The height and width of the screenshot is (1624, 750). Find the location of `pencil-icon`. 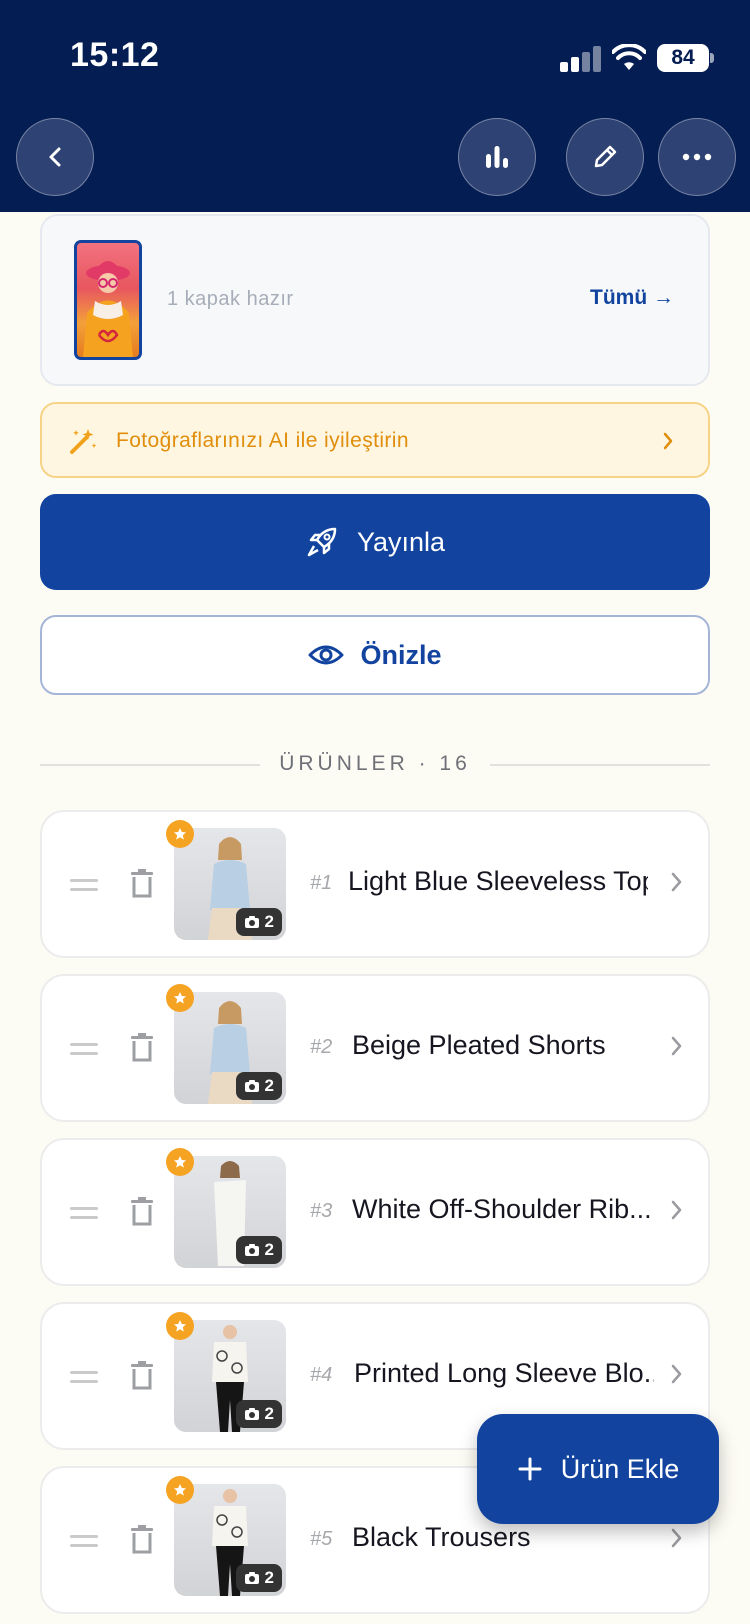

pencil-icon is located at coordinates (605, 156).